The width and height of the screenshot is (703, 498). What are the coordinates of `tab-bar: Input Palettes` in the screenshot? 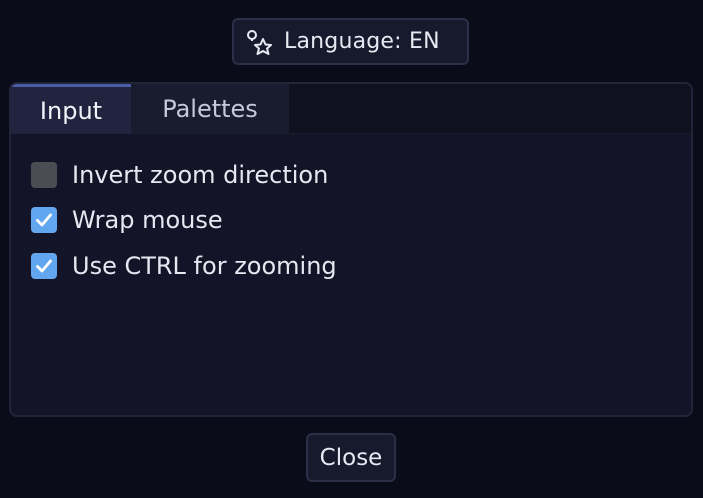 It's located at (351, 109).